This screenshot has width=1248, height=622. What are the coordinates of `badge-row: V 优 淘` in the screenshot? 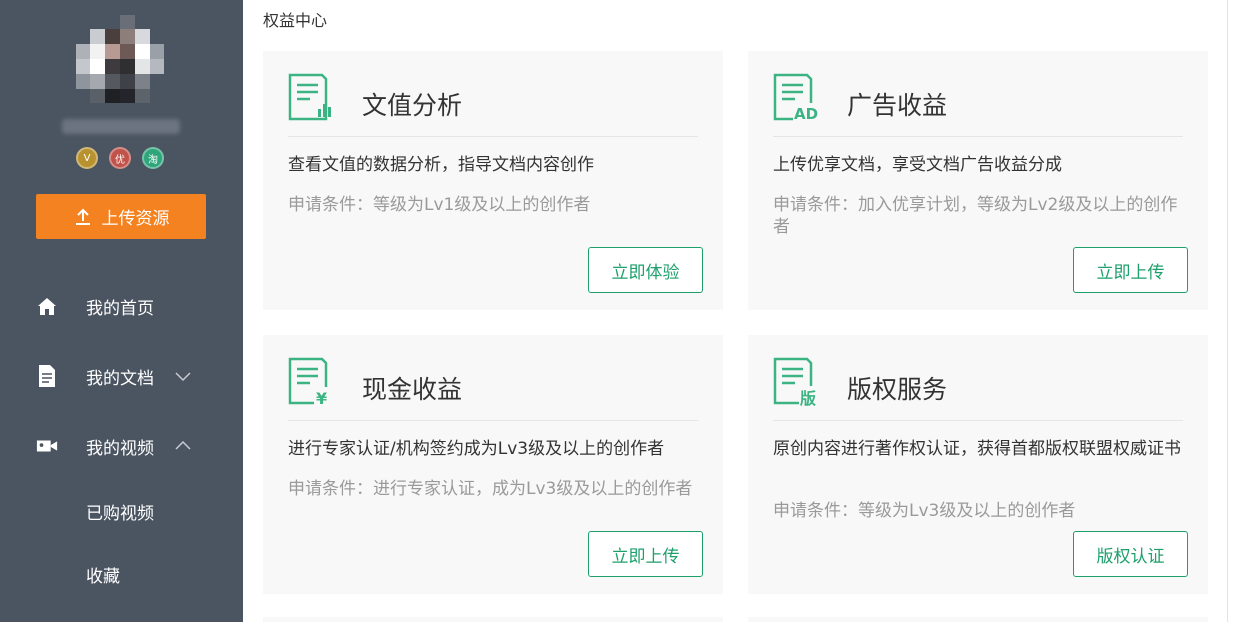 It's located at (120, 158).